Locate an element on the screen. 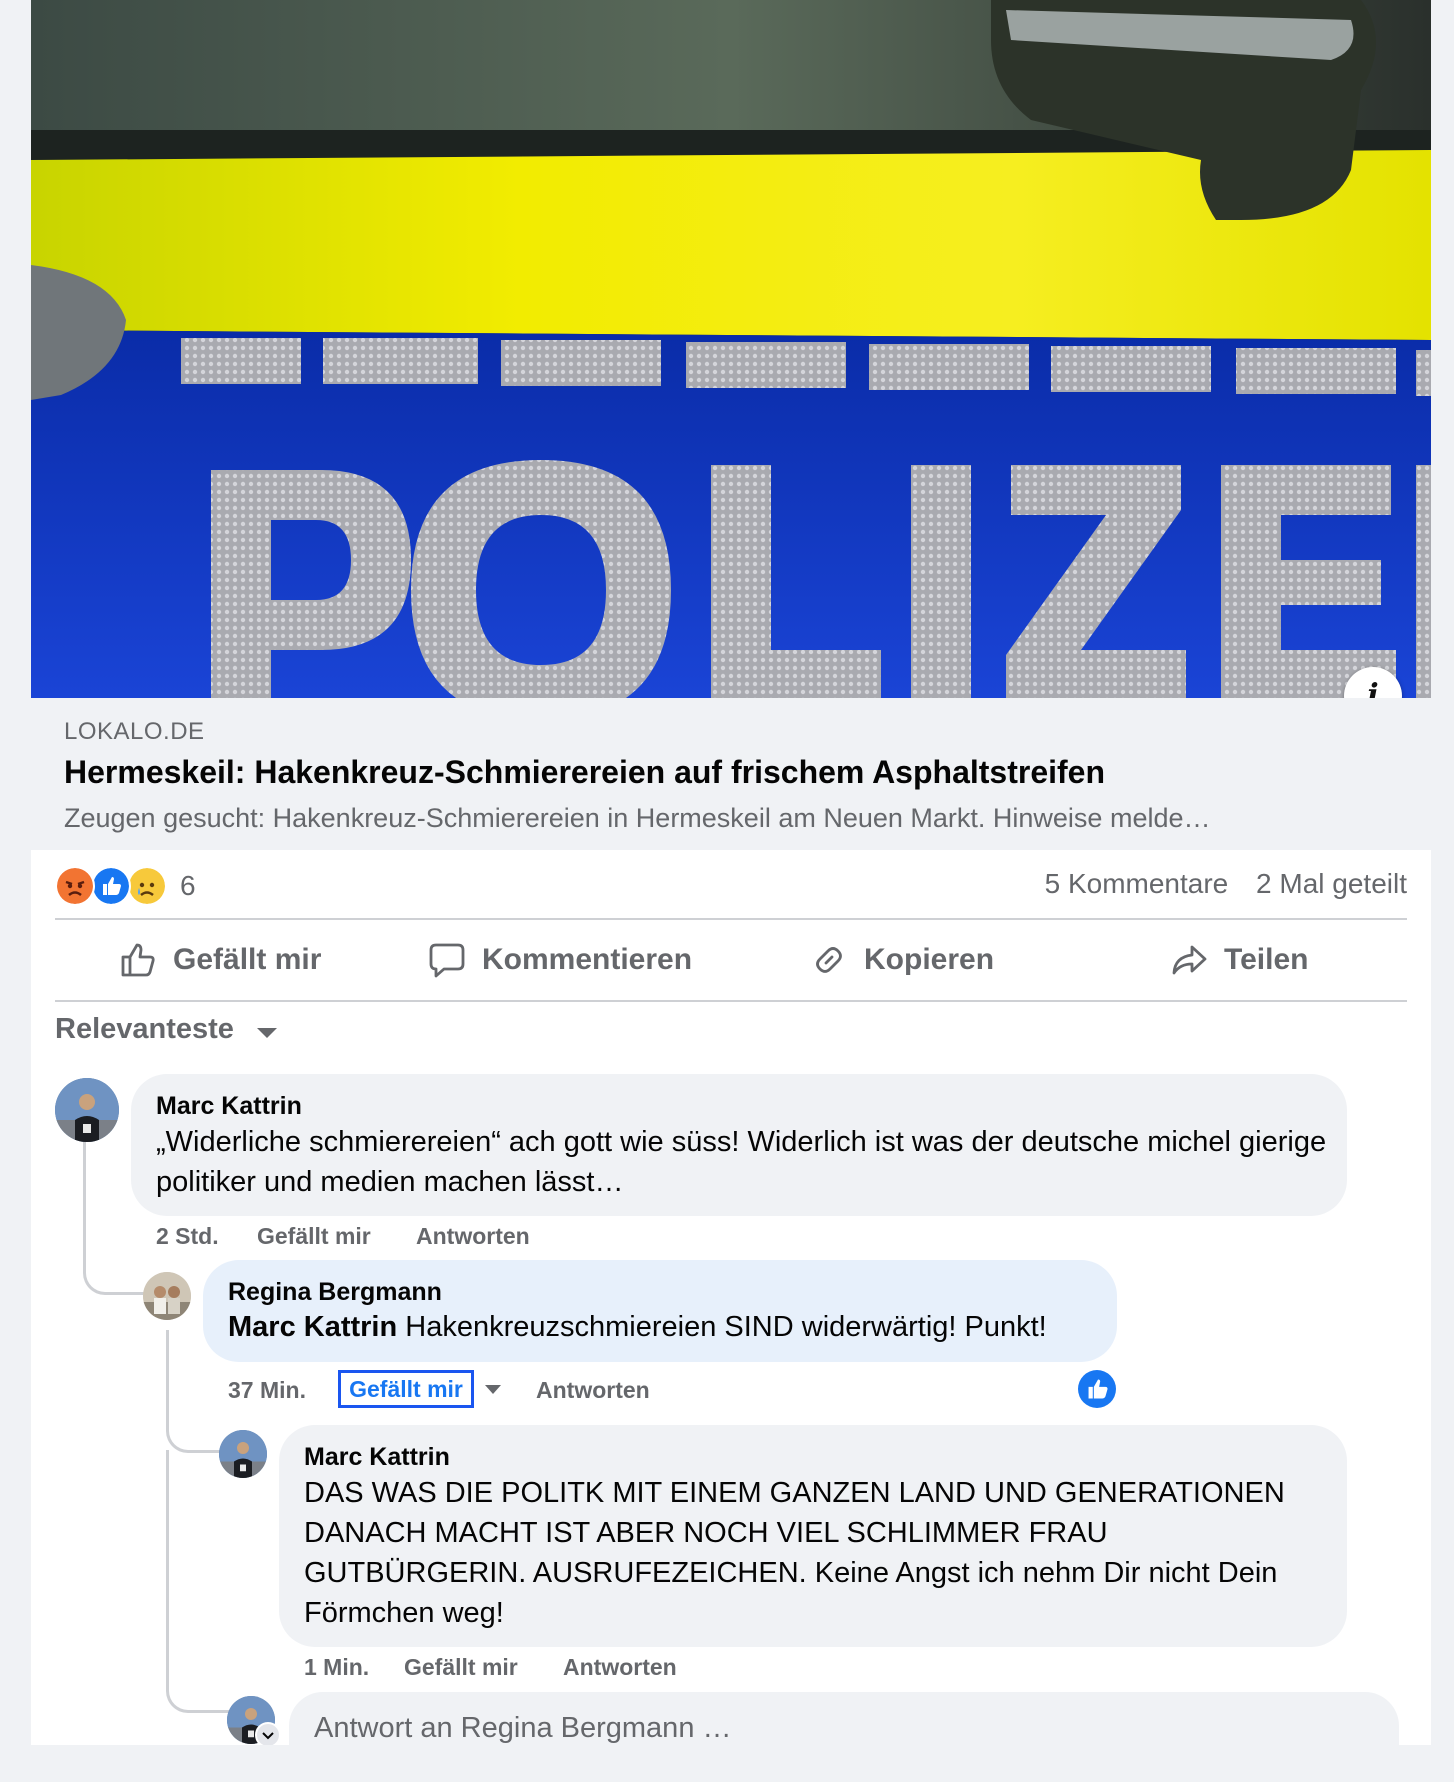 This screenshot has height=1782, width=1454. share-icon is located at coordinates (1189, 960).